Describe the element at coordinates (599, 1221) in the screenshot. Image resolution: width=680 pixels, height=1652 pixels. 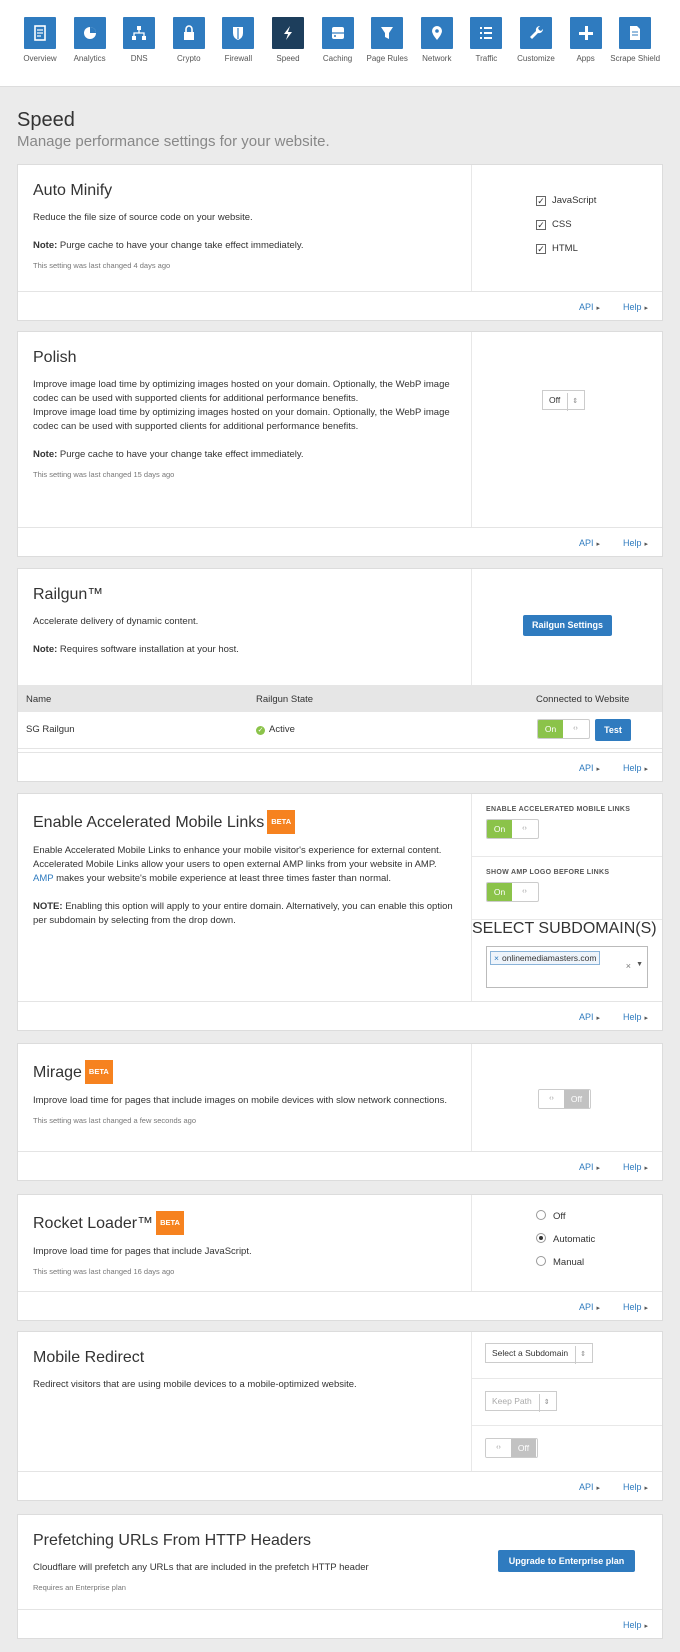
I see `rocket-off-radio: Off` at that location.